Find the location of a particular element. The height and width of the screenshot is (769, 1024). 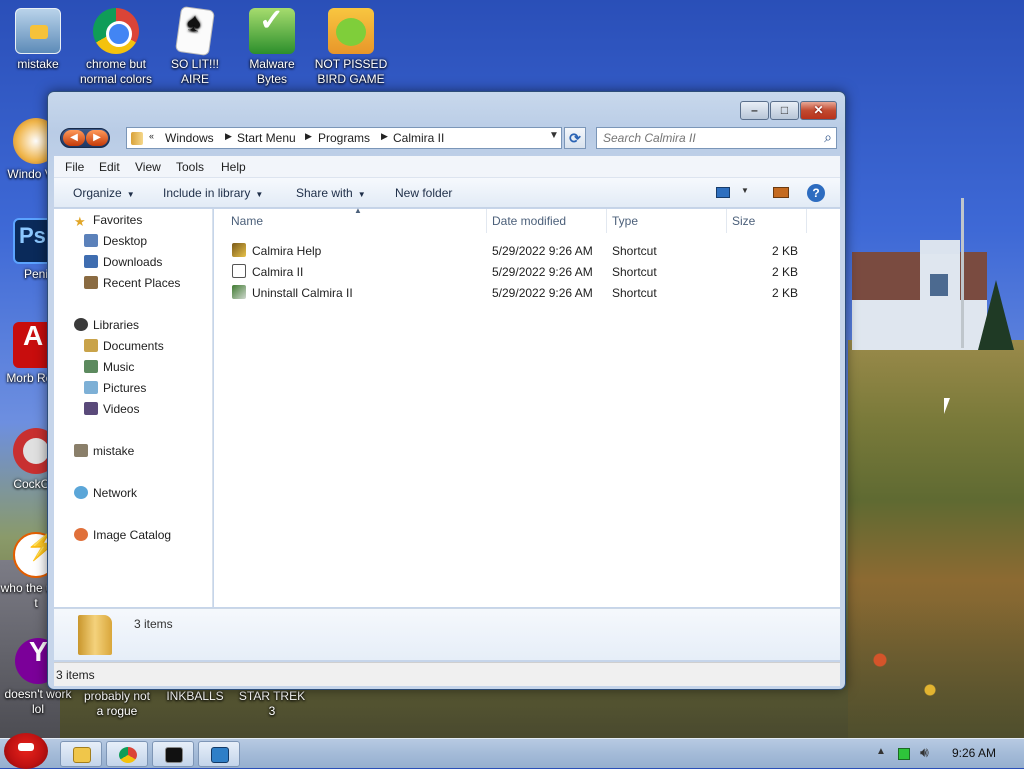

desktop-icon is located at coordinates (91, 240).